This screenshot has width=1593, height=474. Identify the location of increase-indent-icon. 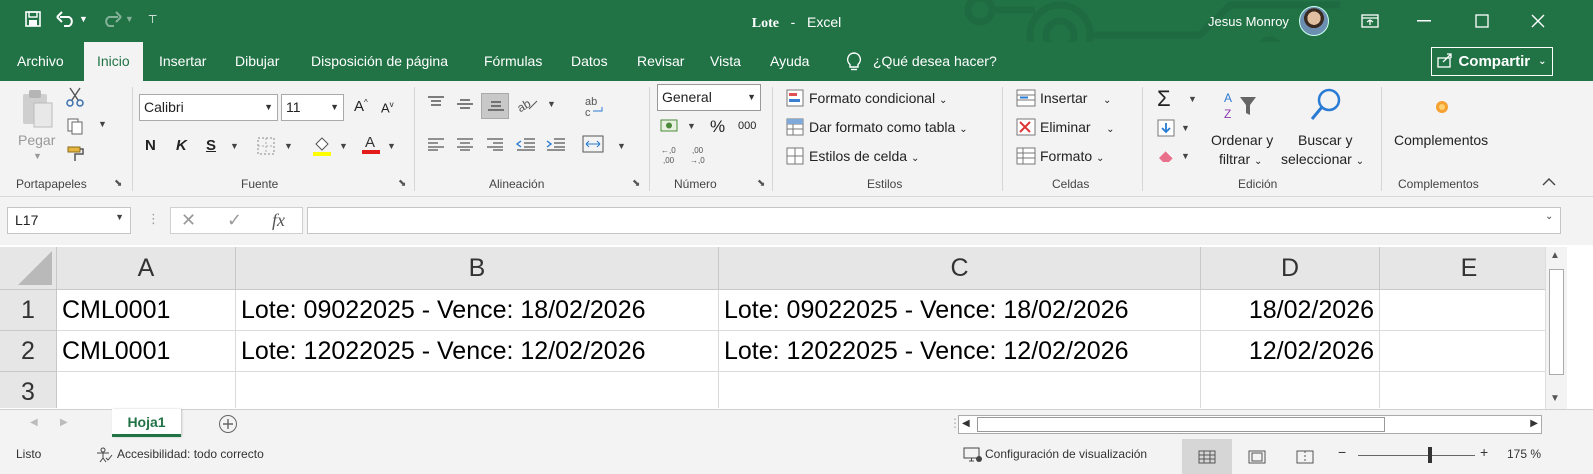
(556, 146).